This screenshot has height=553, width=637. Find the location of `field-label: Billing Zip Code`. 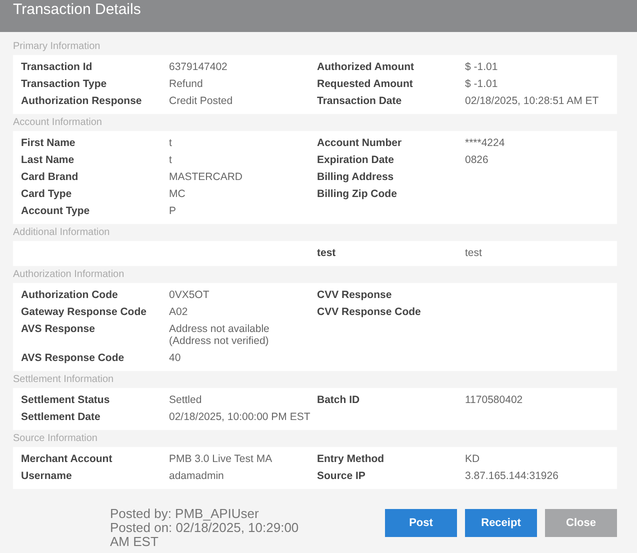

field-label: Billing Zip Code is located at coordinates (357, 194).